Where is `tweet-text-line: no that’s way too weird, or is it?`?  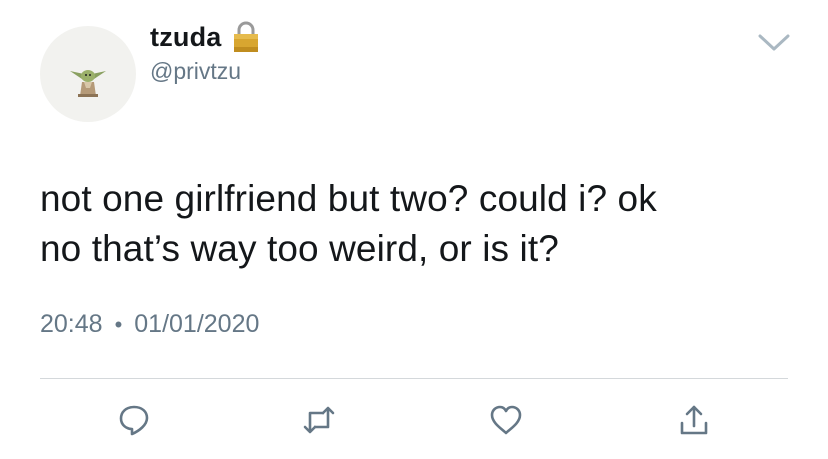
tweet-text-line: no that’s way too weird, or is it? is located at coordinates (299, 248).